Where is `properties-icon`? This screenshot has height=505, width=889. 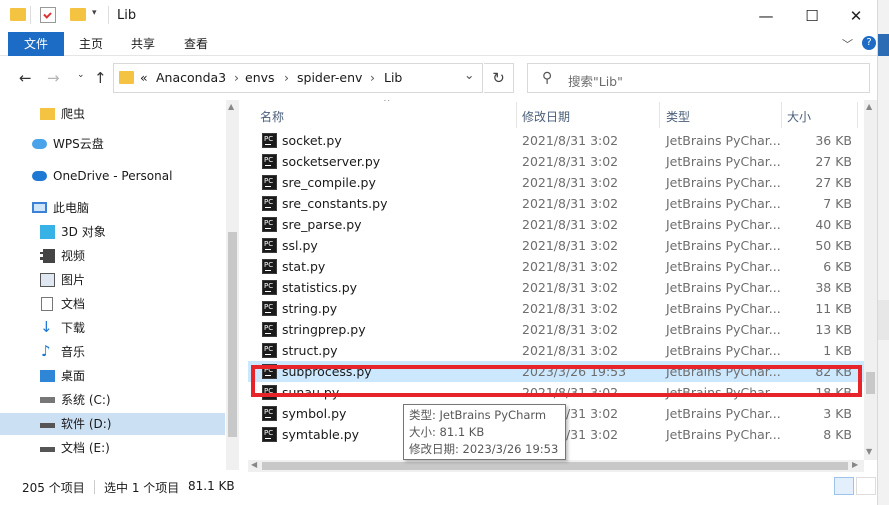
properties-icon is located at coordinates (48, 15).